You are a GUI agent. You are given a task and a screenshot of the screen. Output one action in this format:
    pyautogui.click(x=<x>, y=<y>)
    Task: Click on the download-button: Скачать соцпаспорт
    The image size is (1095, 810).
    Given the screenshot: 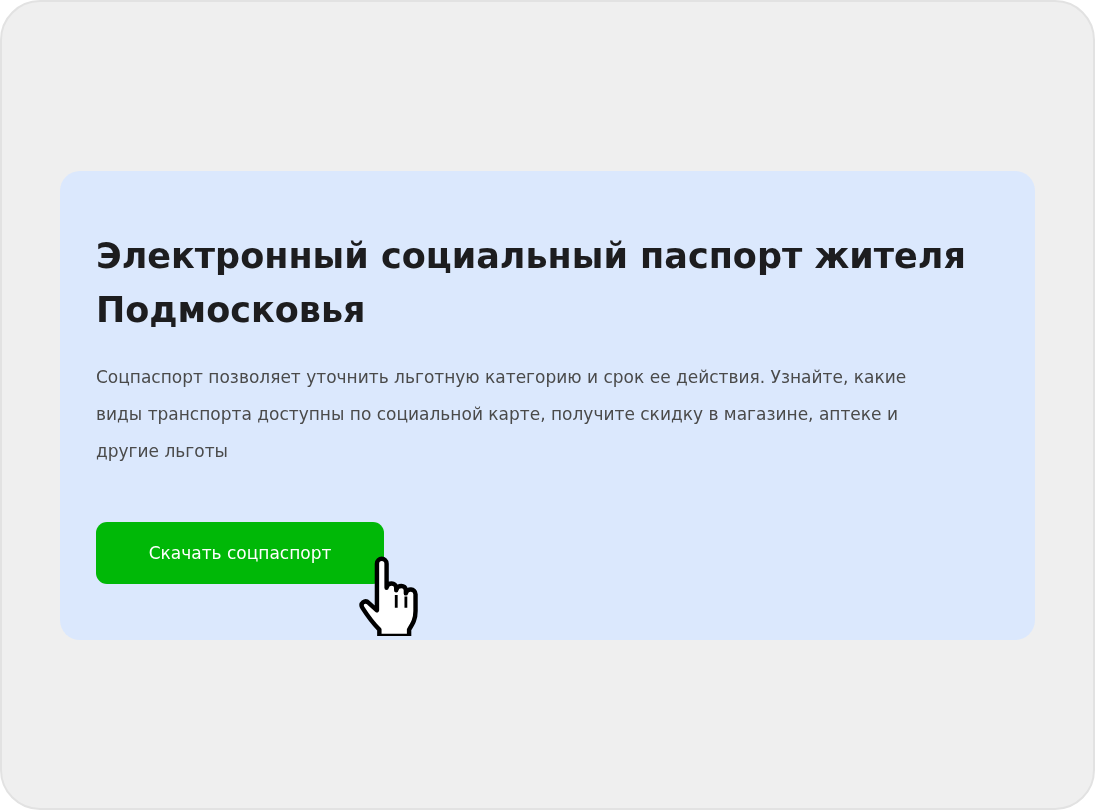 What is the action you would take?
    pyautogui.click(x=240, y=552)
    